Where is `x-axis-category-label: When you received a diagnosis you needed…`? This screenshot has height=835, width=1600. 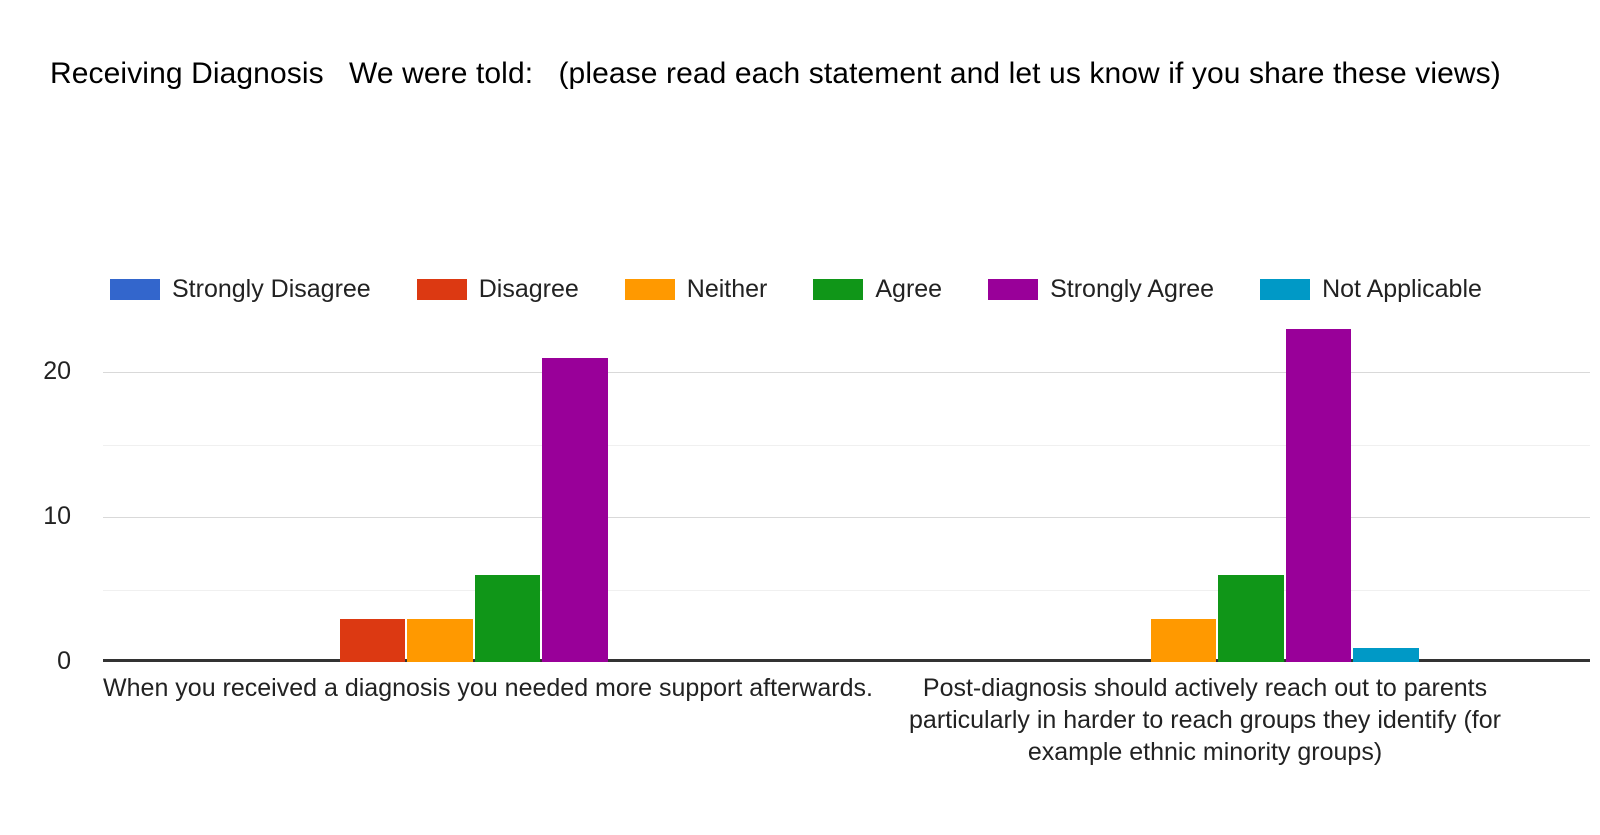 x-axis-category-label: When you received a diagnosis you needed… is located at coordinates (488, 688).